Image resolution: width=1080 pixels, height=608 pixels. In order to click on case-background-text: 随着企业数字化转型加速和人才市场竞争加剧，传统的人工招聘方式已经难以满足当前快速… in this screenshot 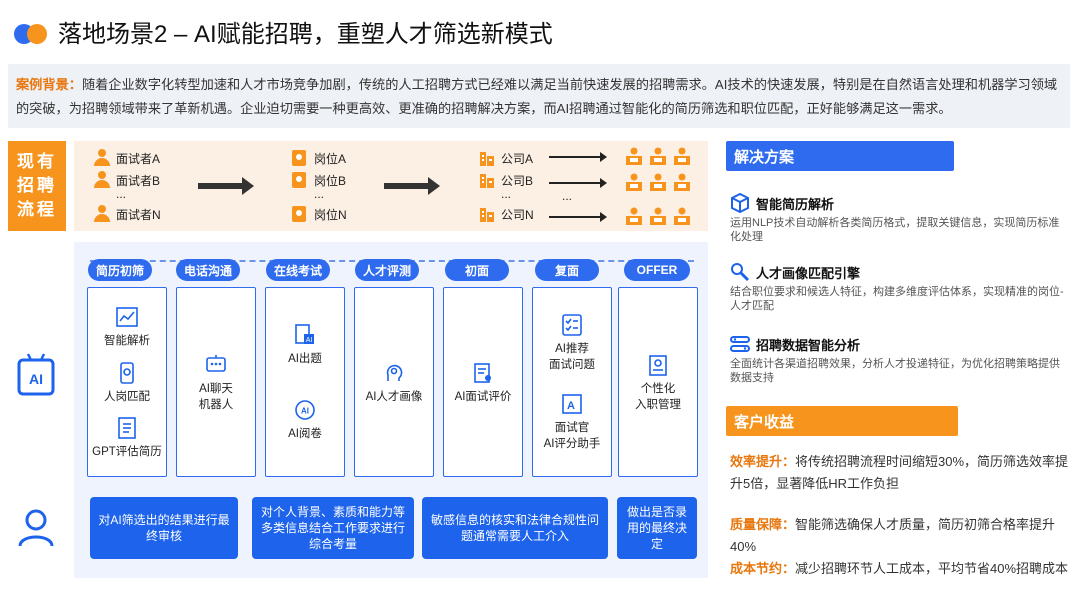, I will do `click(537, 96)`.